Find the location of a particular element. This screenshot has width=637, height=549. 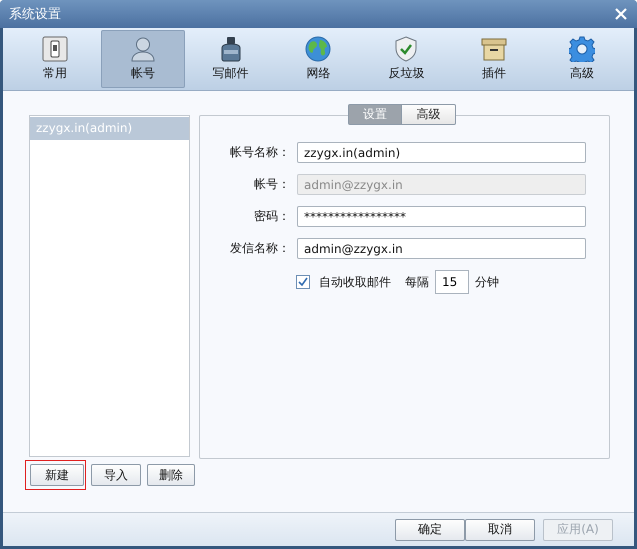

toolbar-item: 写邮件 is located at coordinates (230, 59).